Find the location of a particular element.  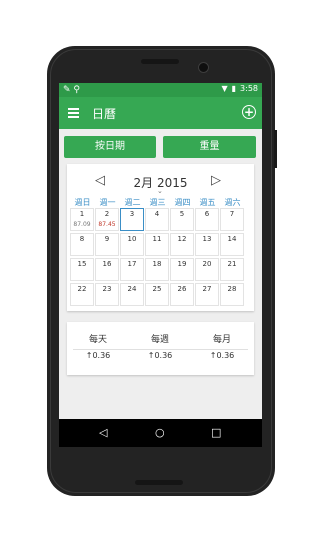

calendar-day-cell: 19 is located at coordinates (182, 269).